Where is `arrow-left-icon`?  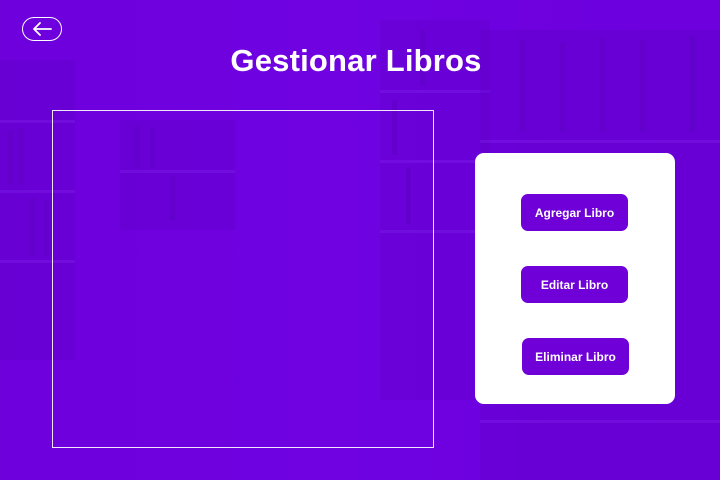 arrow-left-icon is located at coordinates (42, 29).